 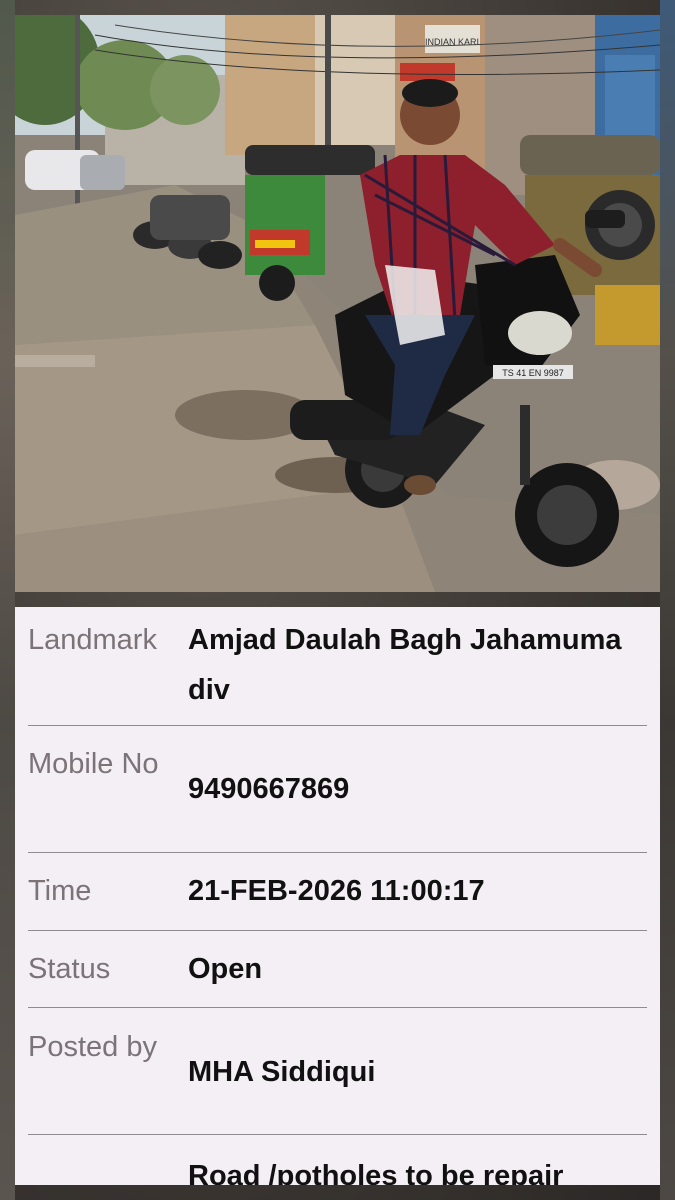 I want to click on detail-row-mobile: Mobile No 9490667869, so click(x=337, y=789).